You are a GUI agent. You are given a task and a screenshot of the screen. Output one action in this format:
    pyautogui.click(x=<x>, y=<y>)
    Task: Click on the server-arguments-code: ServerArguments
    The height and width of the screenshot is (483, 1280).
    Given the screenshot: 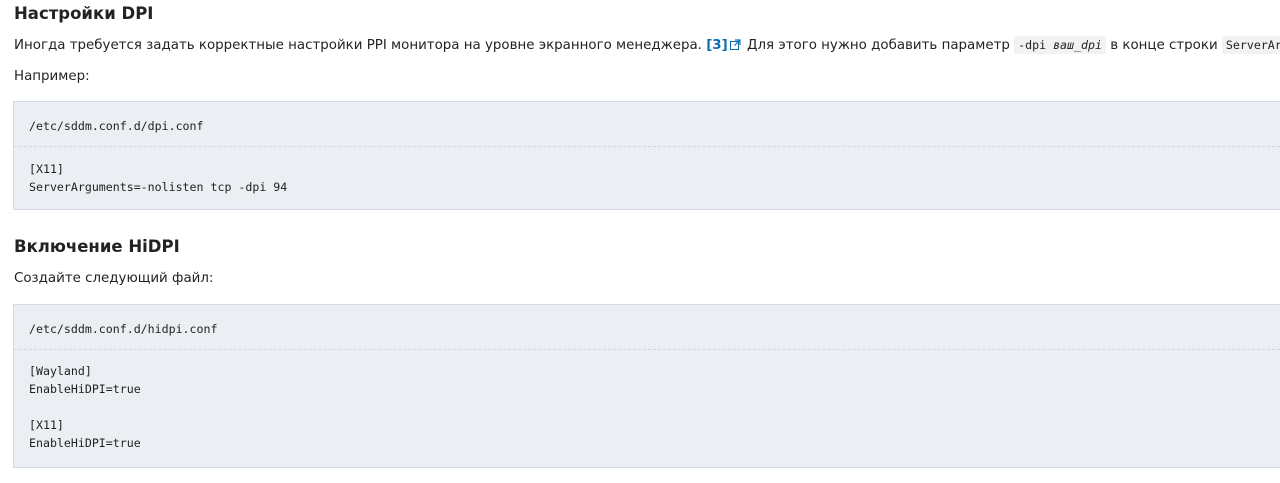 What is the action you would take?
    pyautogui.click(x=1250, y=45)
    